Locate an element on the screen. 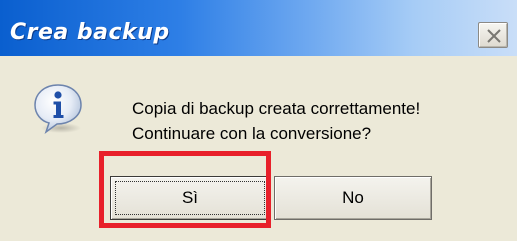 The image size is (517, 241). close-button is located at coordinates (493, 35).